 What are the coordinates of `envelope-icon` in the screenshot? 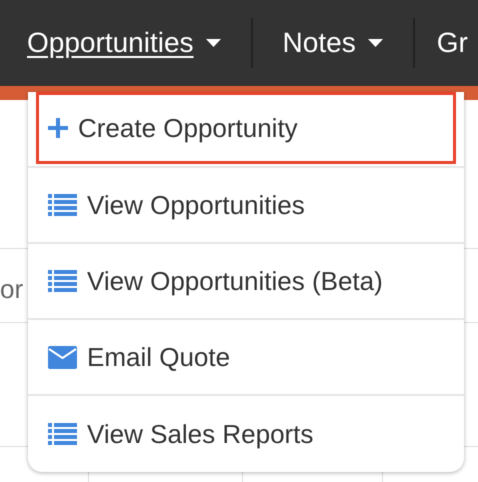 It's located at (62, 357).